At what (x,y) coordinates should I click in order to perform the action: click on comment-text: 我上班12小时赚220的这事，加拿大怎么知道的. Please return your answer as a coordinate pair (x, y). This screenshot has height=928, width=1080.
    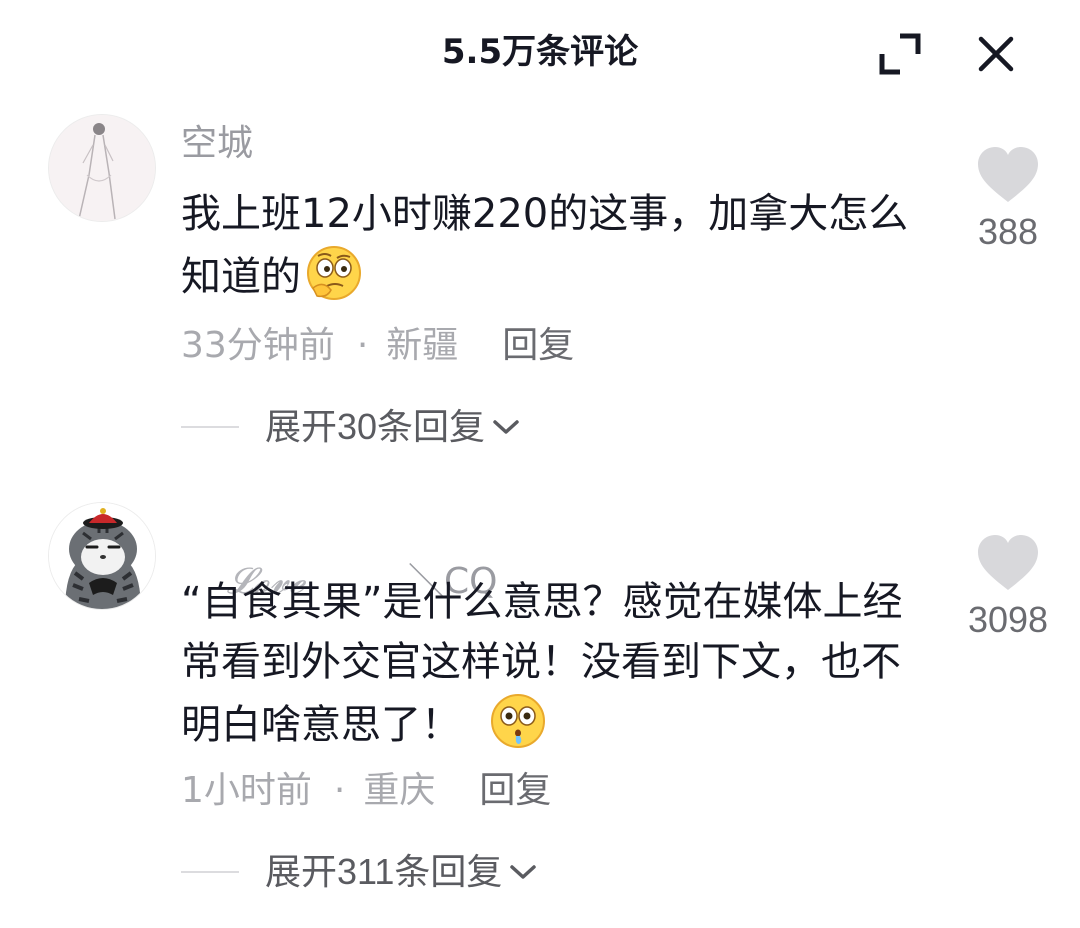
    Looking at the image, I should click on (546, 245).